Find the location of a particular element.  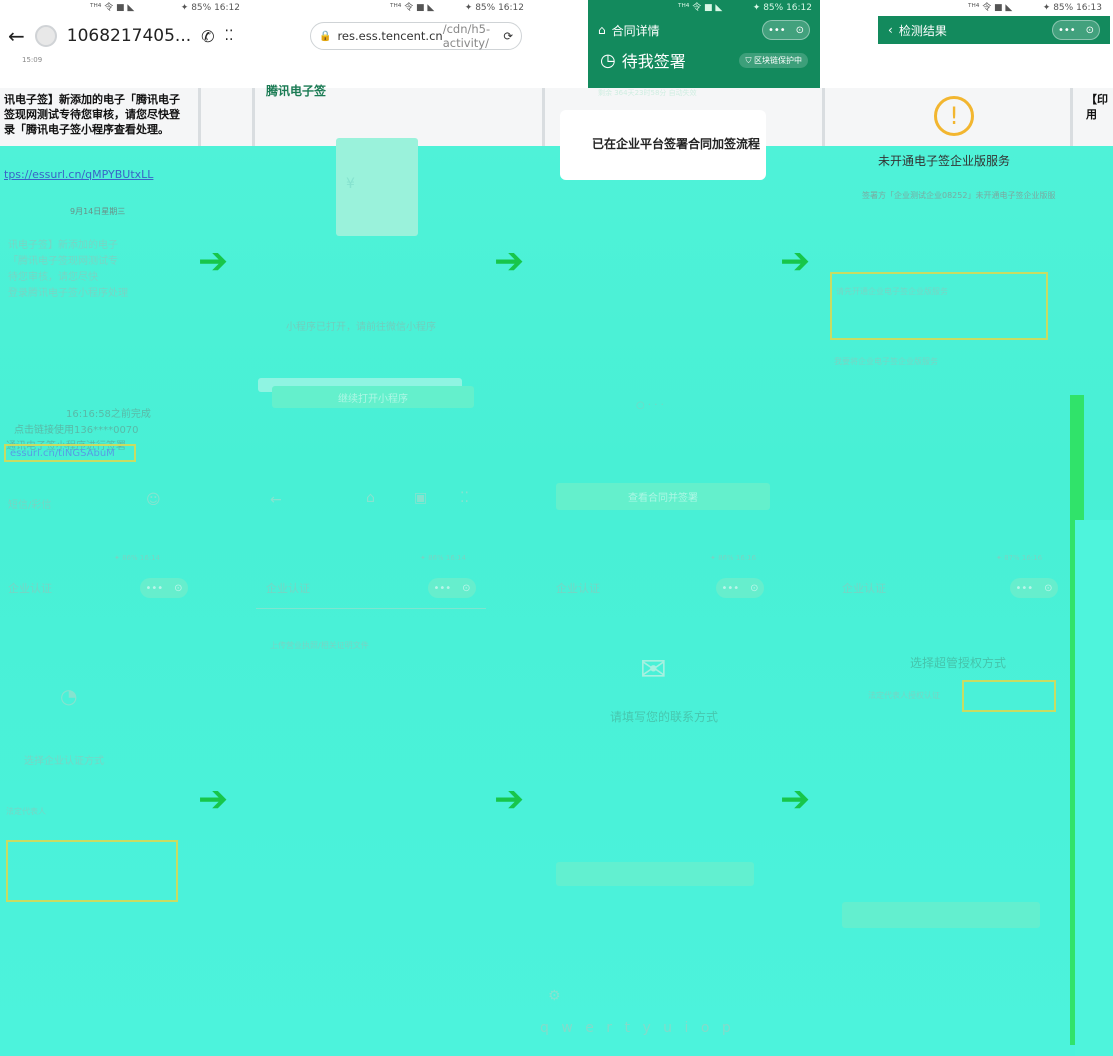

reload-icon: ⟳ is located at coordinates (508, 36).